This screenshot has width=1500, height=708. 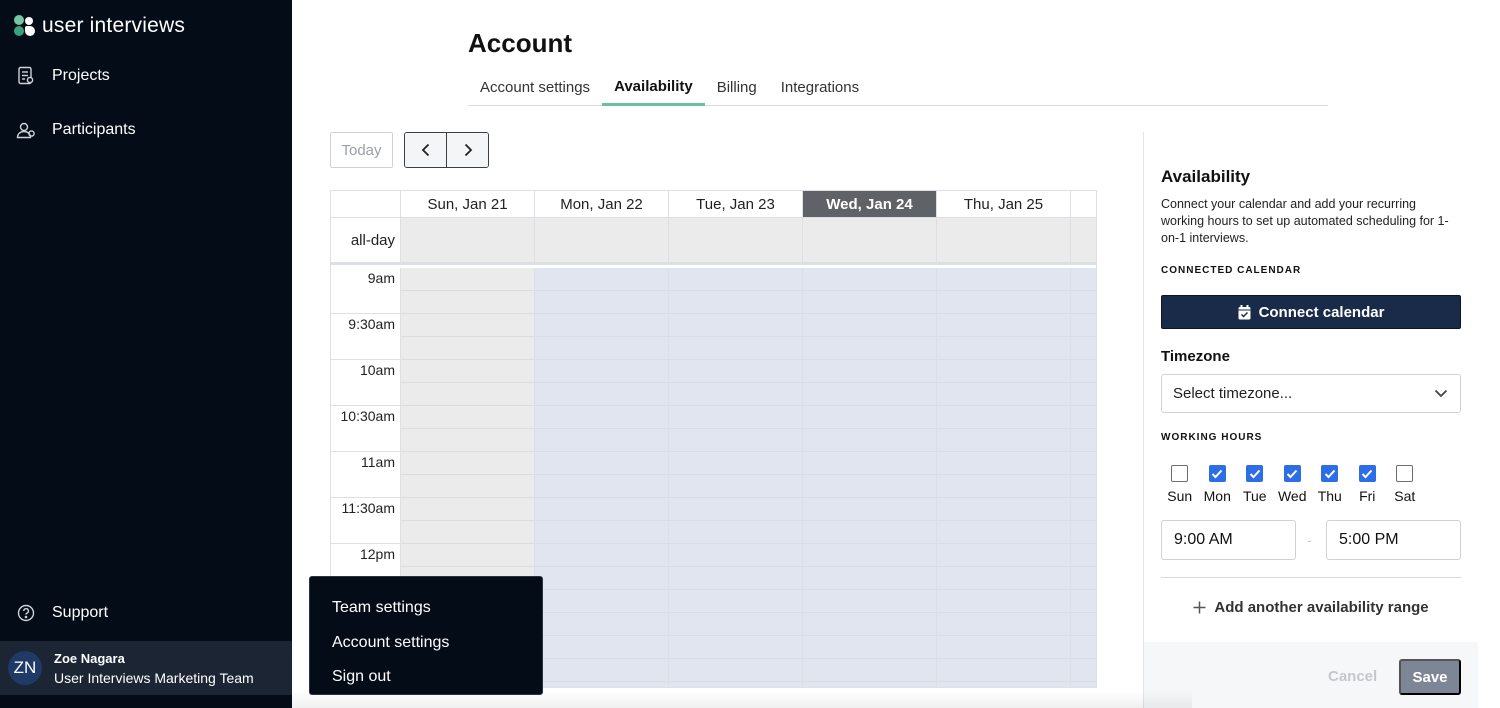 What do you see at coordinates (1329, 496) in the screenshot?
I see `day-label: Thu` at bounding box center [1329, 496].